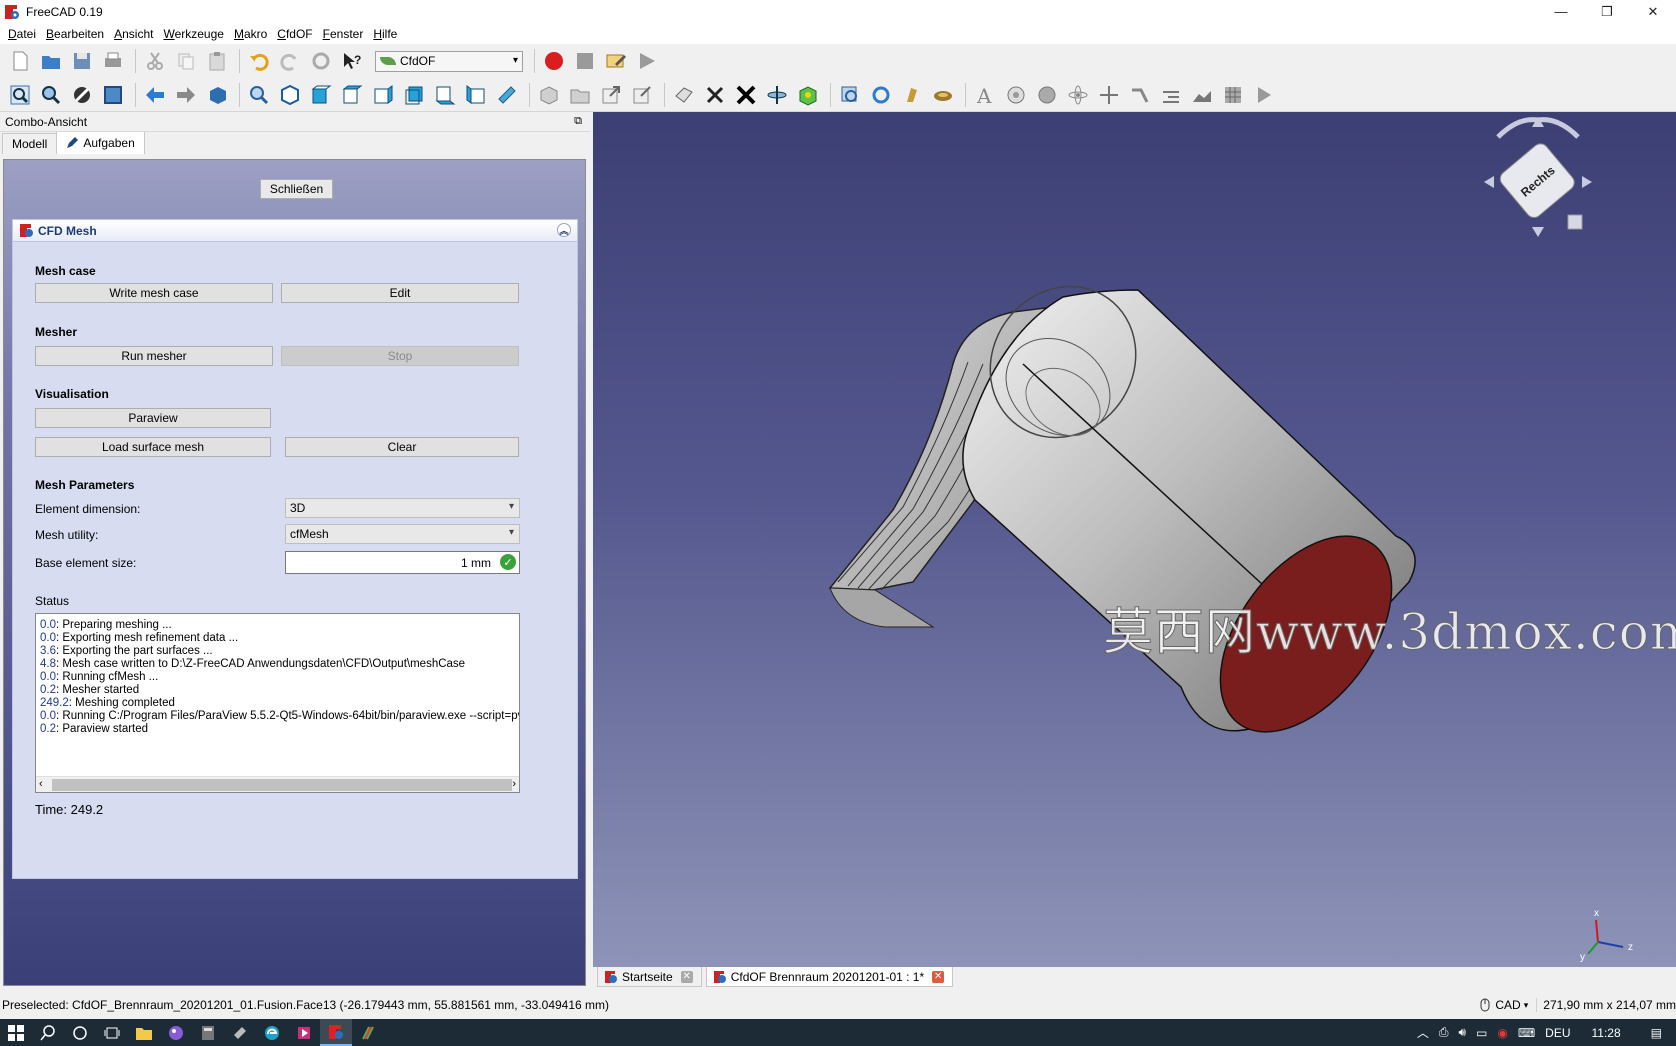 The width and height of the screenshot is (1676, 1046). I want to click on cfd-mesh-icon, so click(850, 95).